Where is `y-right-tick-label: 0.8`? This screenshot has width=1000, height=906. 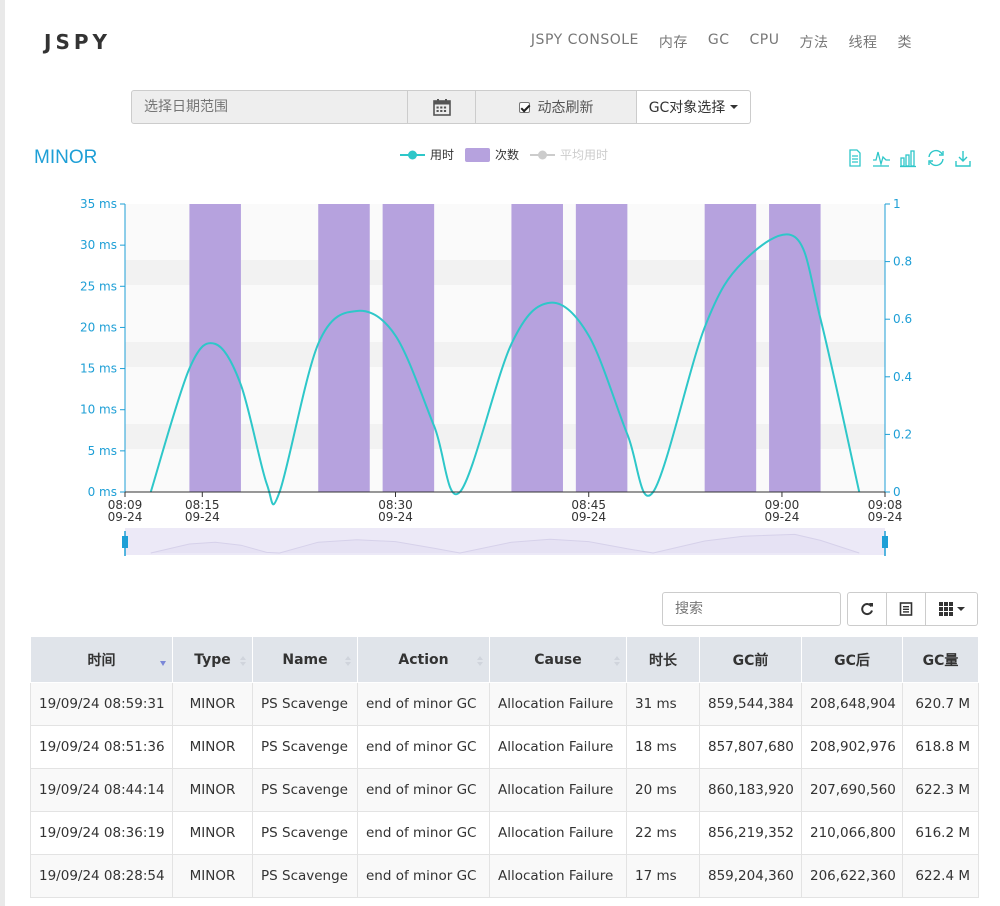
y-right-tick-label: 0.8 is located at coordinates (902, 262).